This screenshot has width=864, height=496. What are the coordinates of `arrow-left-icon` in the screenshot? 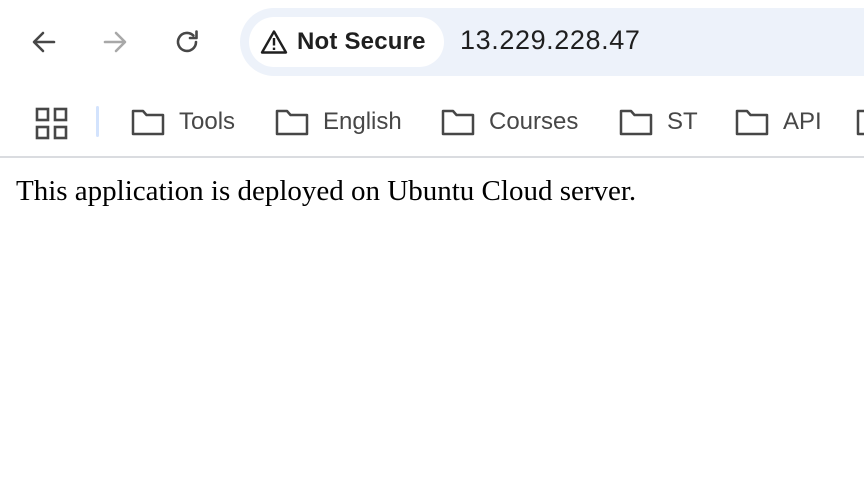 It's located at (44, 42).